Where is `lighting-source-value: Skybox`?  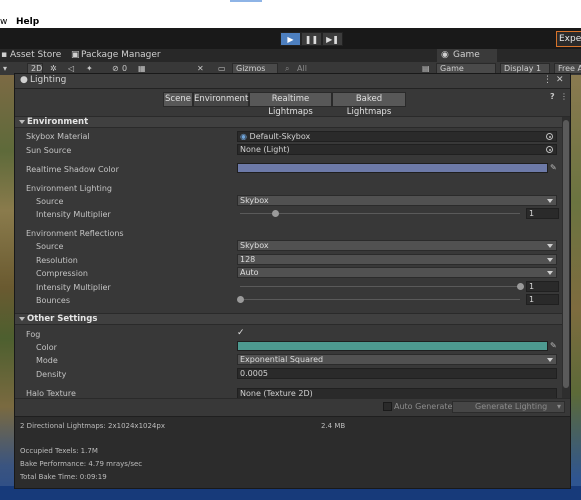
lighting-source-value: Skybox is located at coordinates (254, 200).